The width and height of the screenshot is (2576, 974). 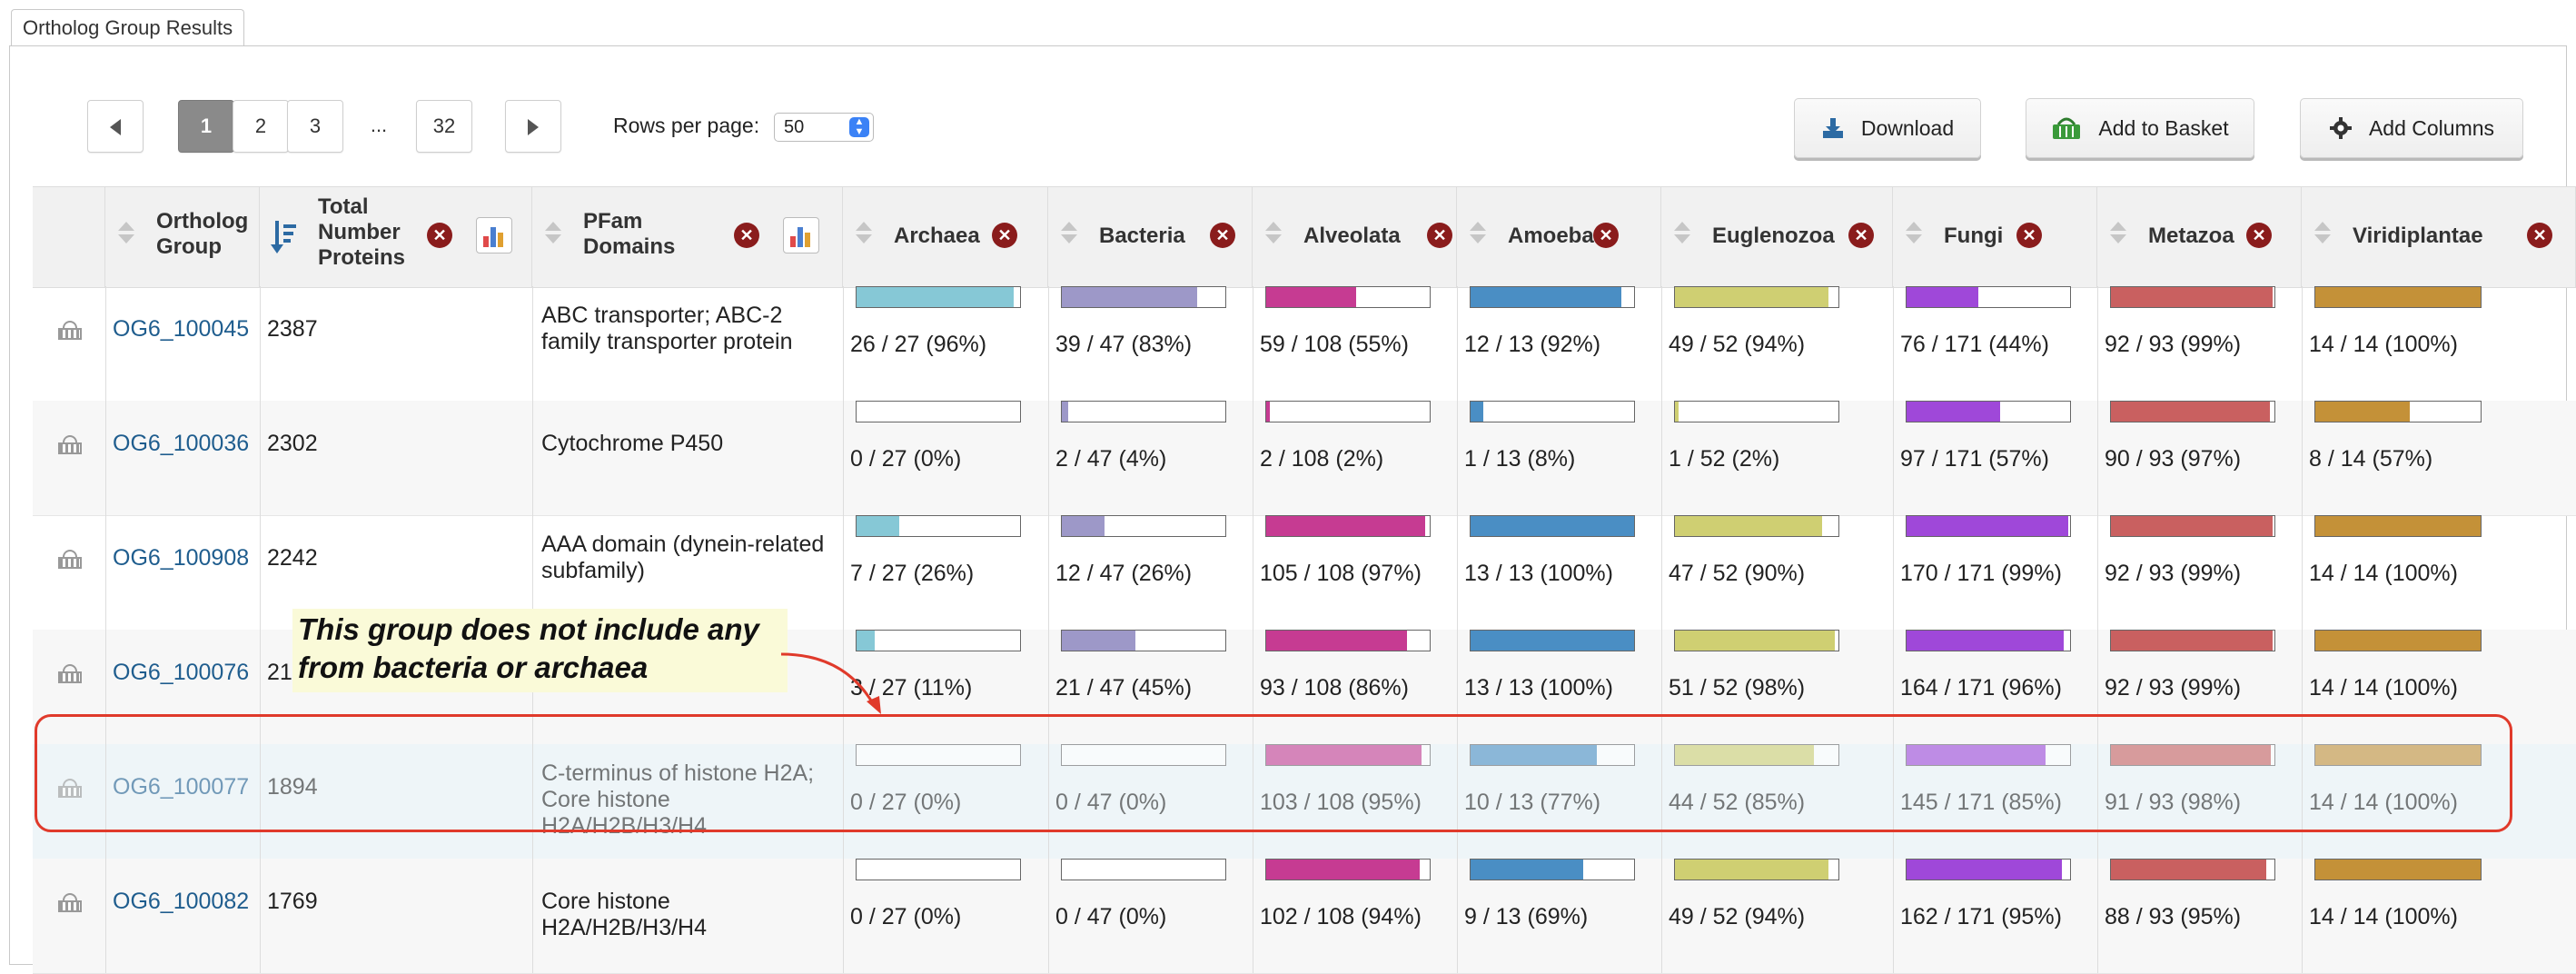 What do you see at coordinates (315, 127) in the screenshot?
I see `page-button-3: 3` at bounding box center [315, 127].